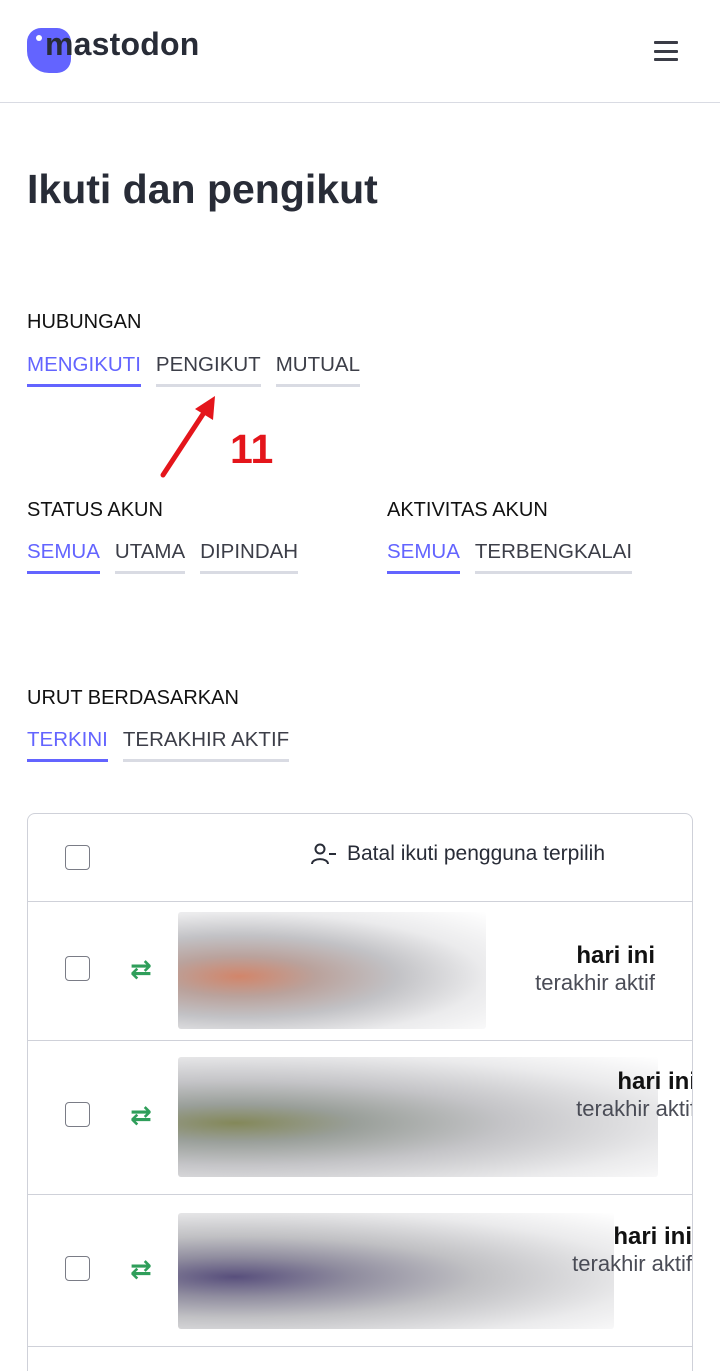 This screenshot has height=1371, width=720. I want to click on page-title: Ikuti dan pengikut, so click(202, 189).